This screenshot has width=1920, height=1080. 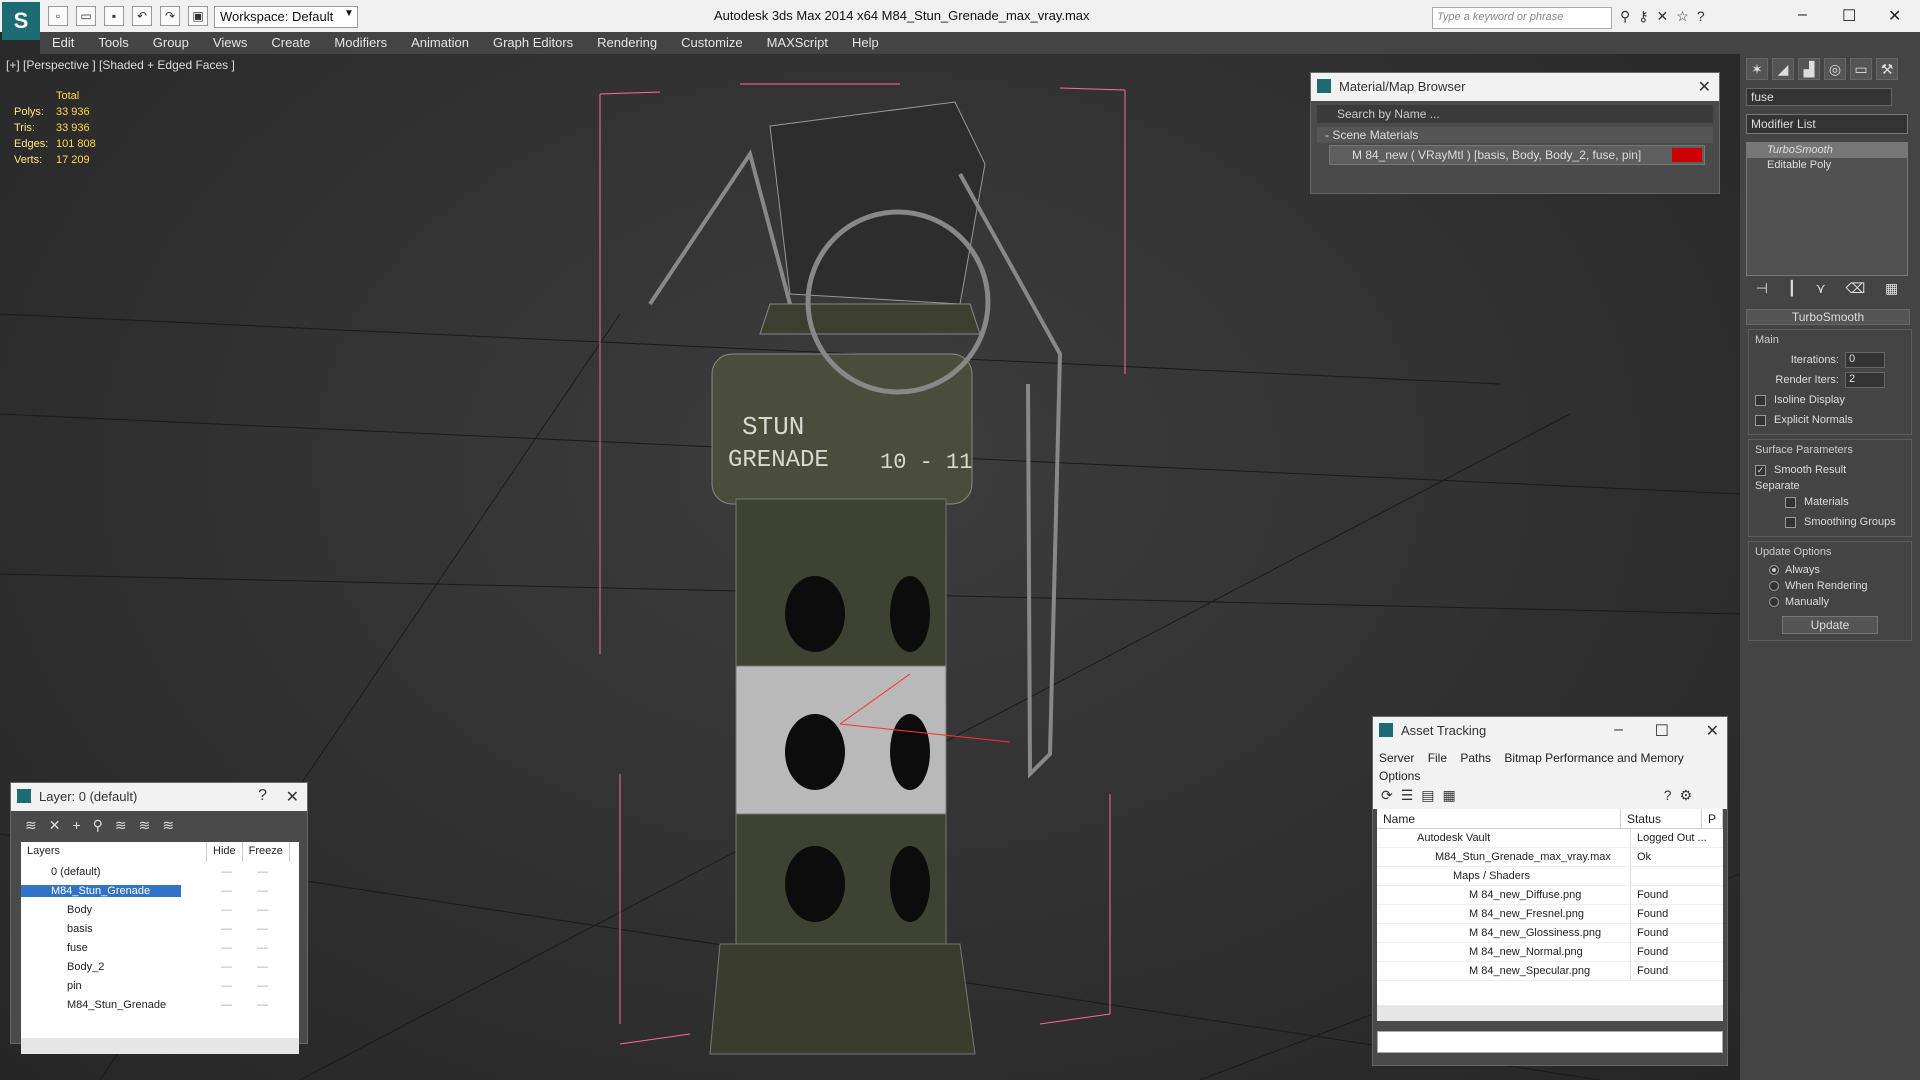 What do you see at coordinates (1891, 288) in the screenshot?
I see `configure-sets-icon: ▦` at bounding box center [1891, 288].